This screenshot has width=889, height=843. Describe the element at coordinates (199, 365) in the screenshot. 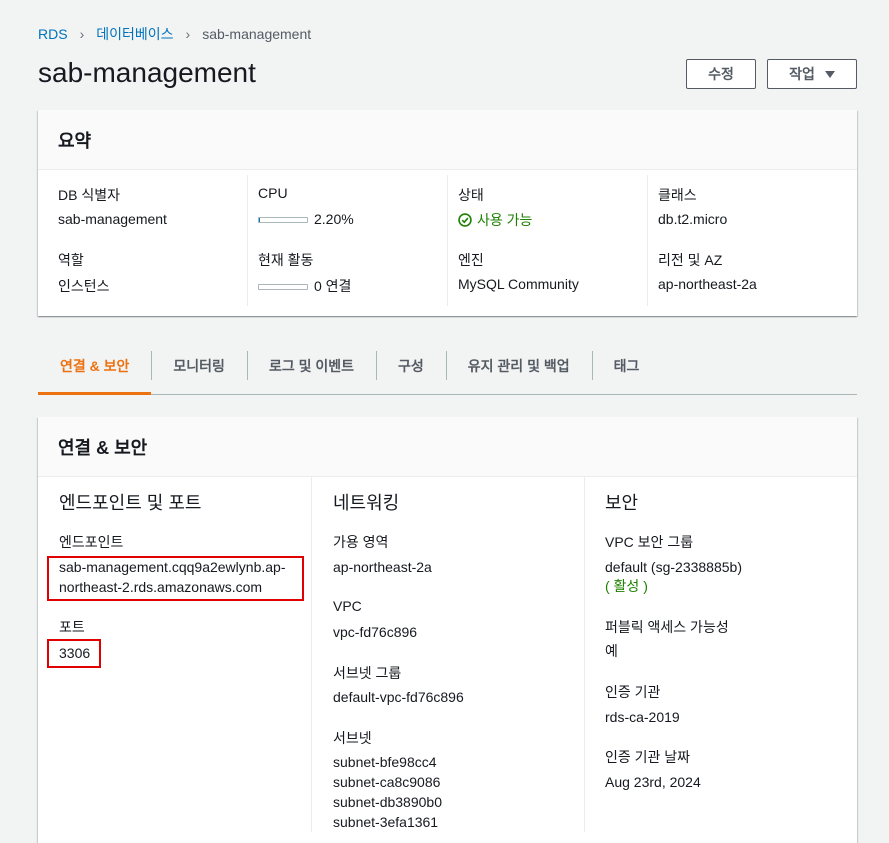

I see `tab-monitoring: 모니터링` at that location.